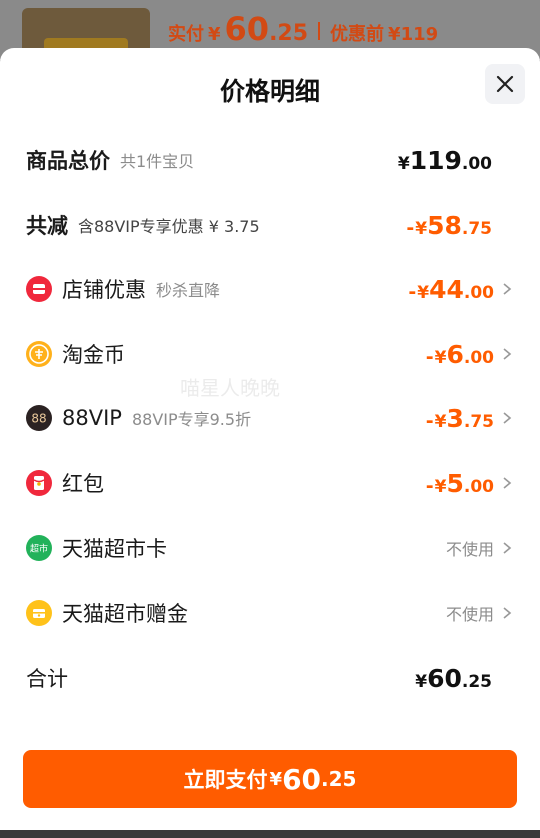  Describe the element at coordinates (270, 225) in the screenshot. I see `row-total-reduction: 共减 含88VIP专享优惠 ¥ 3.75 - ¥58.75` at that location.